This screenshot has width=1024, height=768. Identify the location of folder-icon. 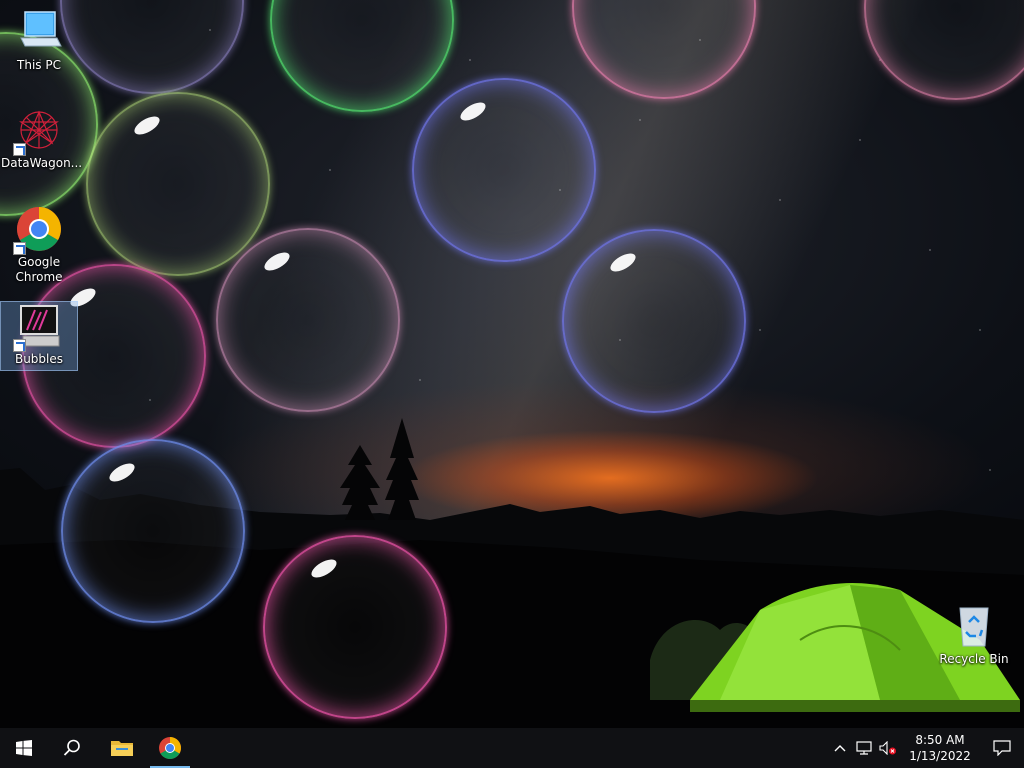
(122, 748).